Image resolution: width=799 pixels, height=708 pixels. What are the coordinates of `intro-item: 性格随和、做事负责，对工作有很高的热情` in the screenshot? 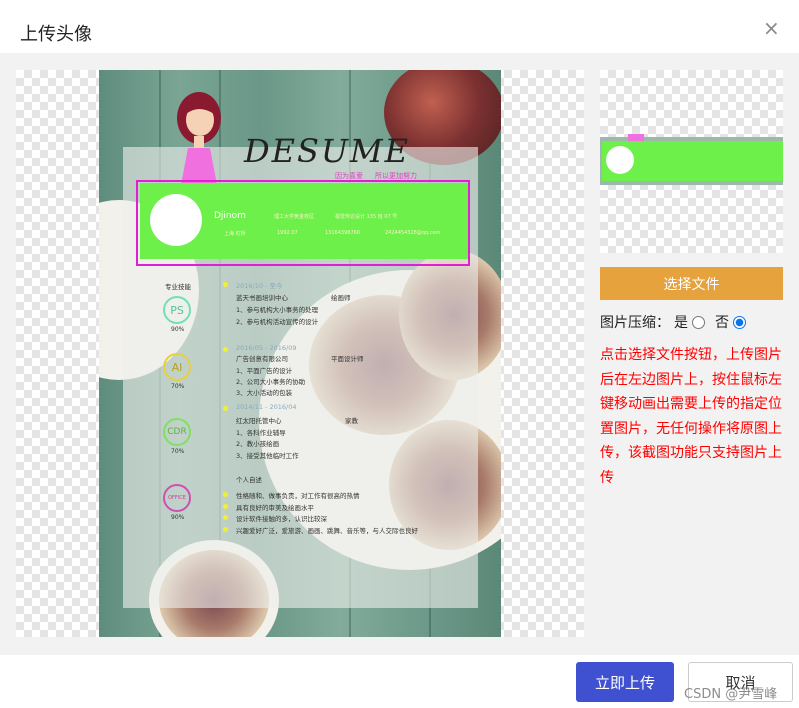 It's located at (298, 496).